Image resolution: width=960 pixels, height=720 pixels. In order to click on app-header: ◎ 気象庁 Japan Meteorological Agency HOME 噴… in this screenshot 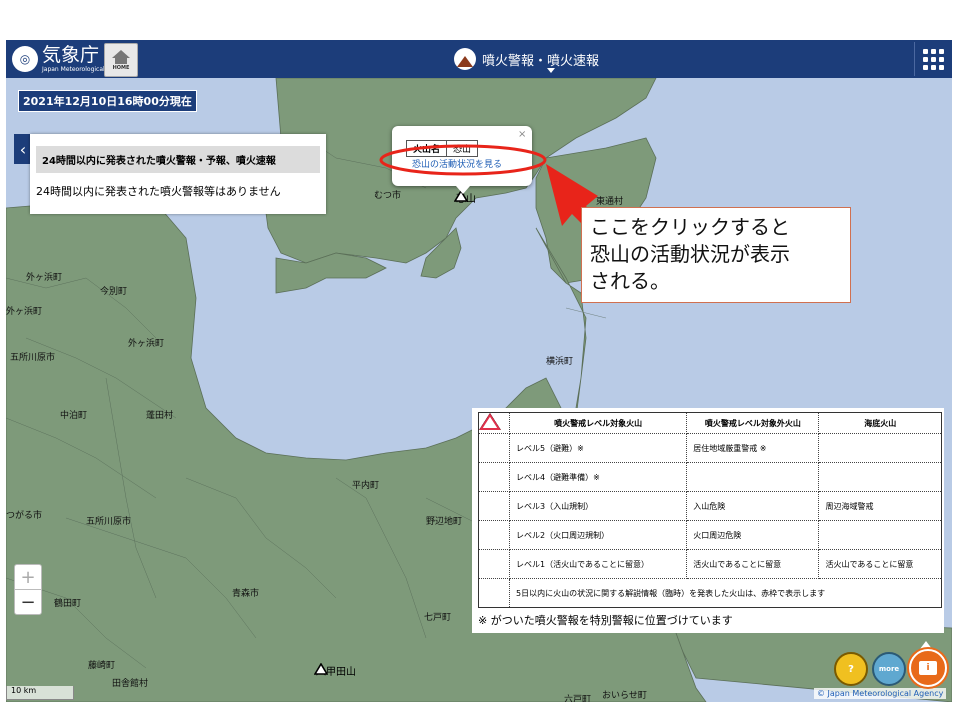, I will do `click(479, 59)`.